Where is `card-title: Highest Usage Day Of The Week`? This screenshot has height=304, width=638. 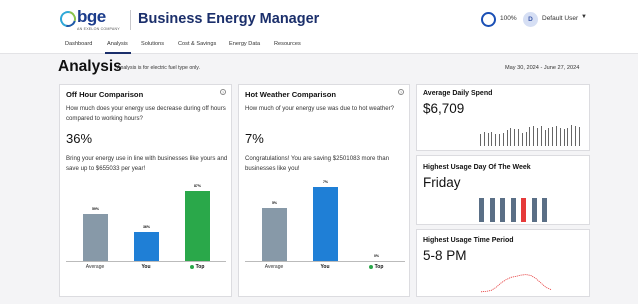
card-title: Highest Usage Day Of The Week is located at coordinates (477, 167).